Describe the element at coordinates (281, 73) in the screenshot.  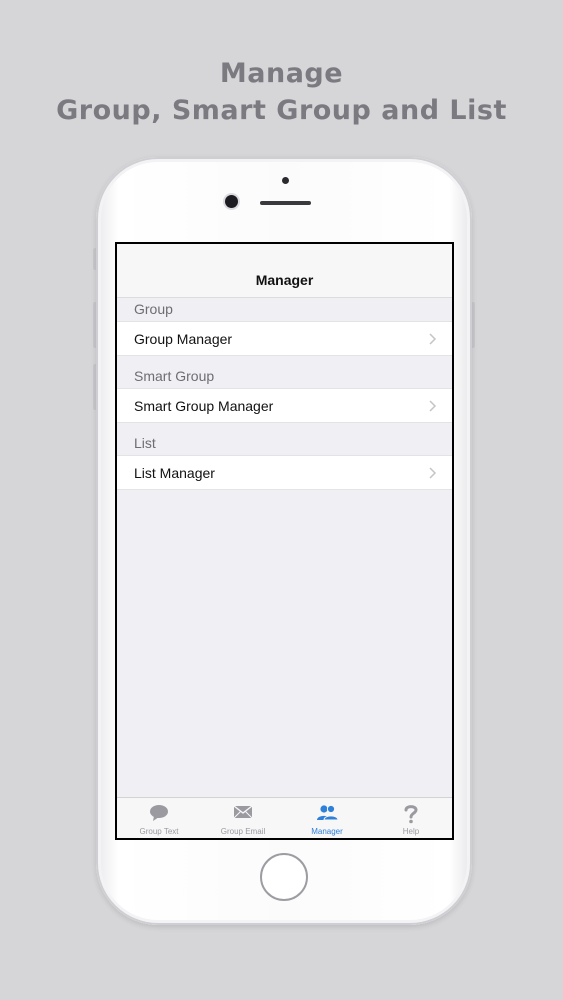
I see `headline-line-1: Manage` at that location.